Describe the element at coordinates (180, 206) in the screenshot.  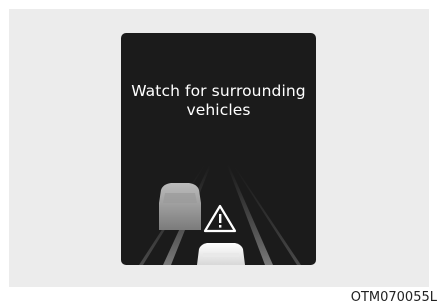
I see `surrounding-car-icon` at that location.